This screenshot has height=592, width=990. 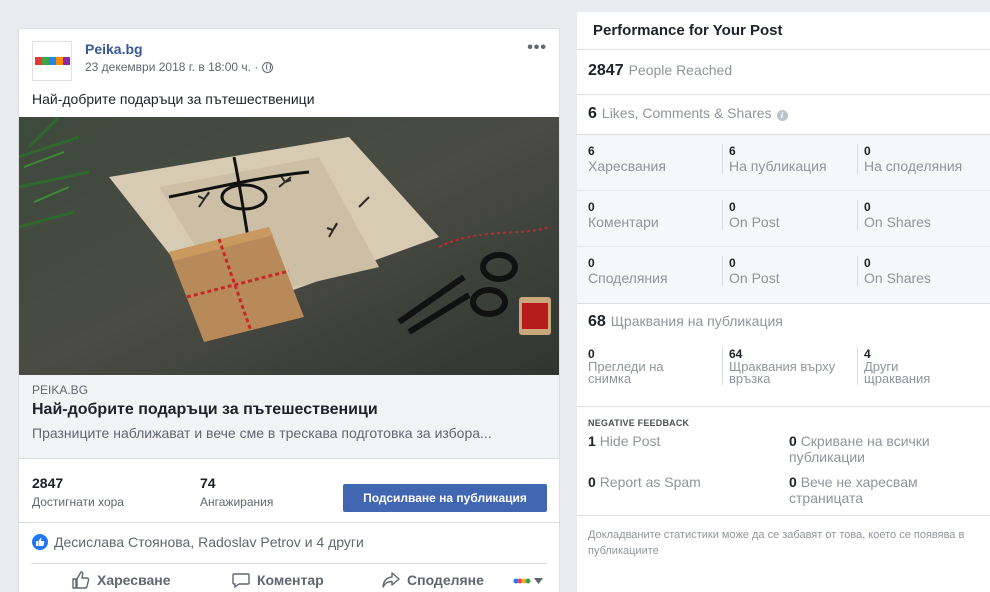 What do you see at coordinates (391, 580) in the screenshot?
I see `share-icon` at bounding box center [391, 580].